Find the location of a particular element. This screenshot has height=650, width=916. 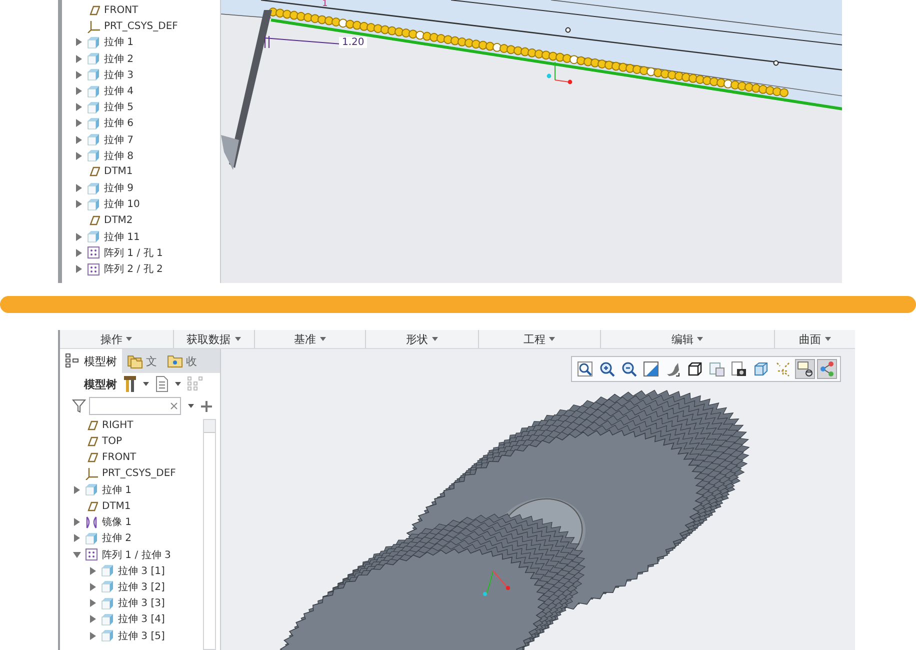

ribbon-menu: 形状 is located at coordinates (422, 339).